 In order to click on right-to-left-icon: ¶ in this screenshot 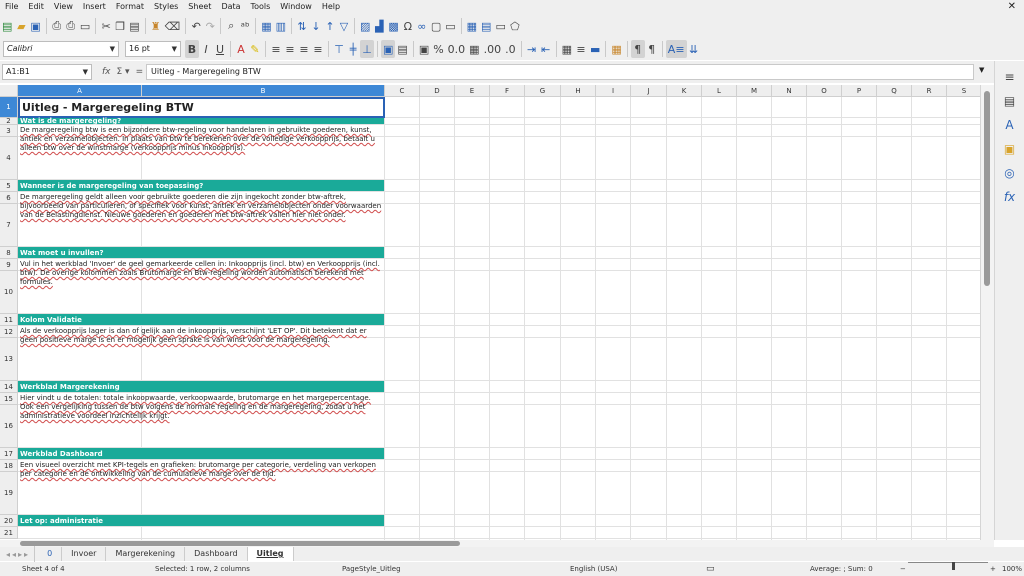, I will do `click(652, 49)`.